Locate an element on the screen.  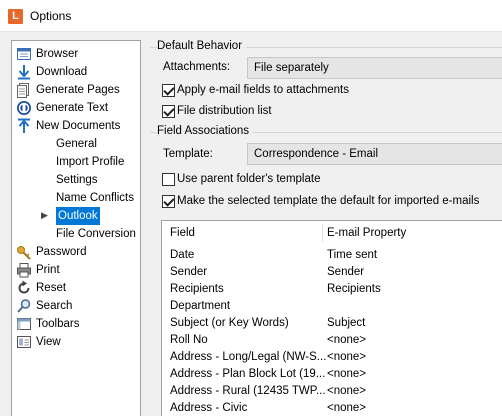
browser-icon is located at coordinates (24, 54).